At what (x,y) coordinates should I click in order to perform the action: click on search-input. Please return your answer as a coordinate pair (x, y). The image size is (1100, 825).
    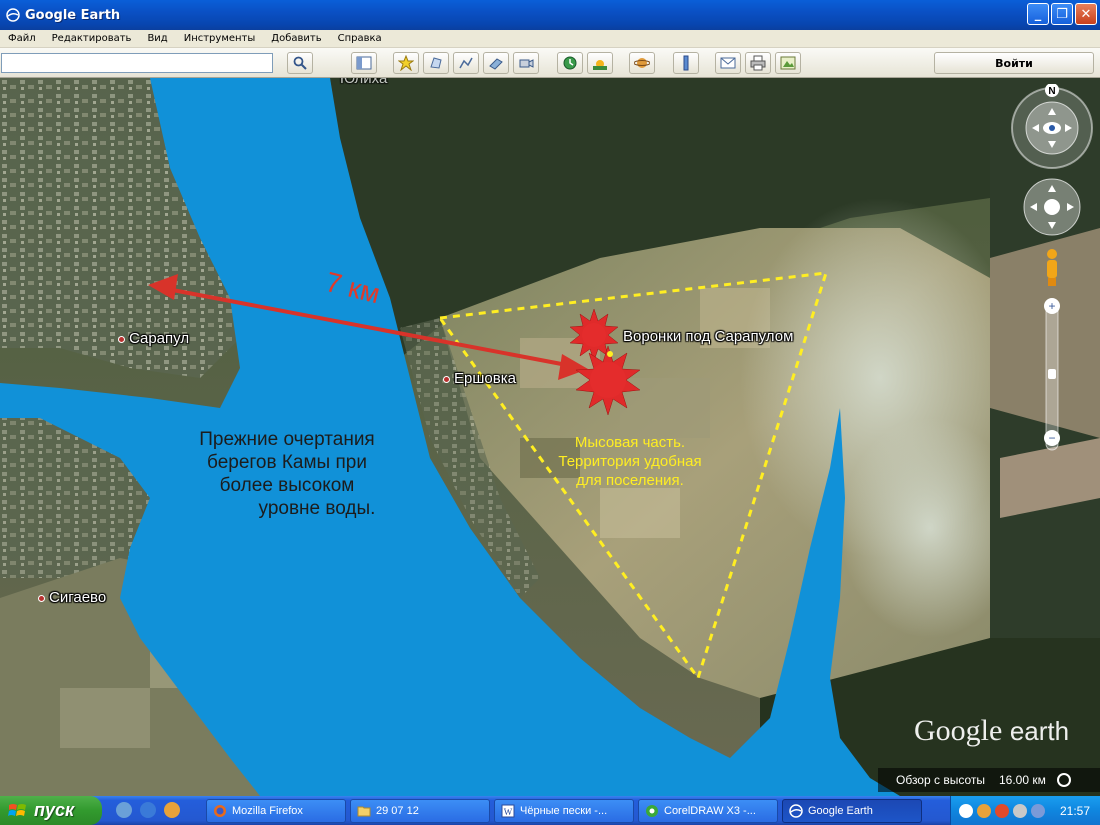
    Looking at the image, I should click on (137, 63).